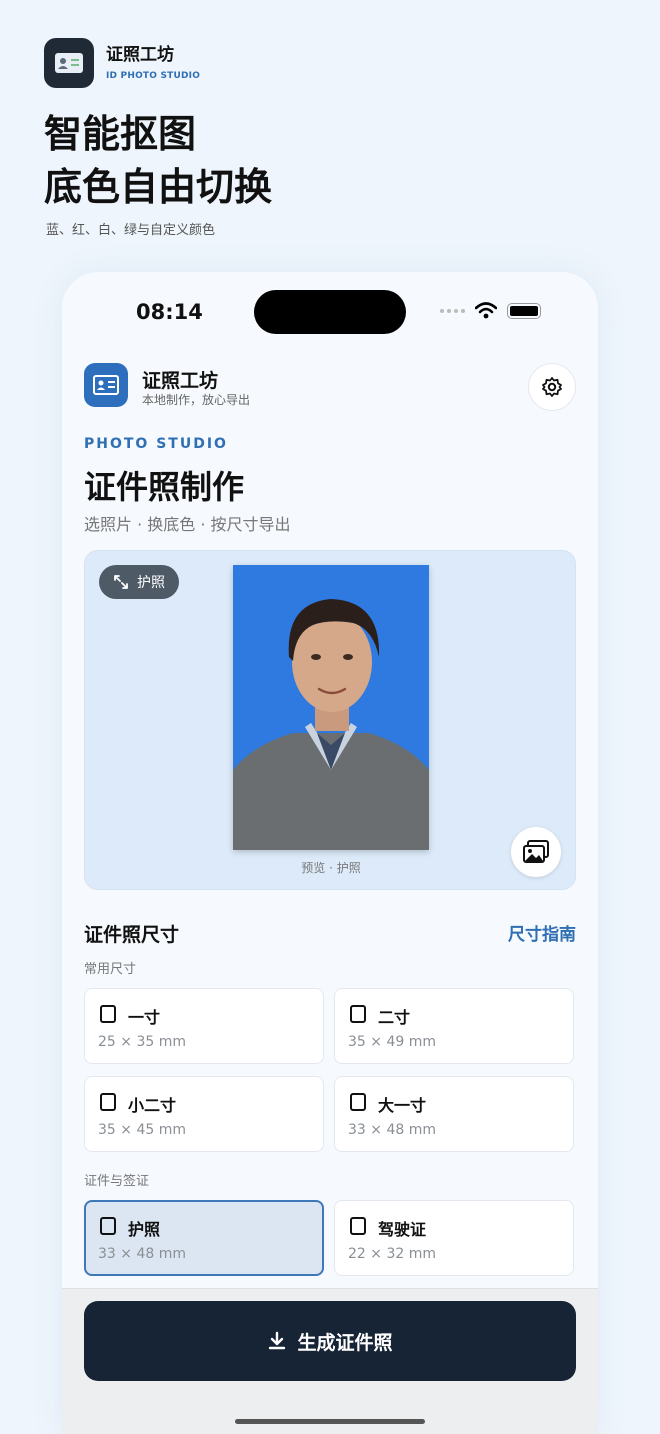  Describe the element at coordinates (180, 381) in the screenshot. I see `app-name: 证照工坊` at that location.